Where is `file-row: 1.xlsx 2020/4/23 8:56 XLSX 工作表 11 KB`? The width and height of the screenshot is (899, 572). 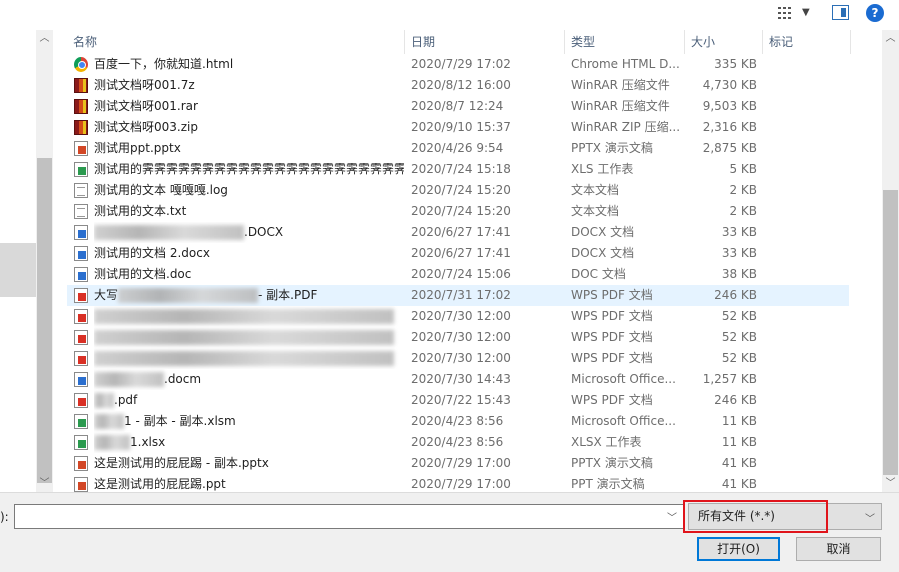
file-row: 1.xlsx 2020/4/23 8:56 XLSX 工作表 11 KB is located at coordinates (458, 442).